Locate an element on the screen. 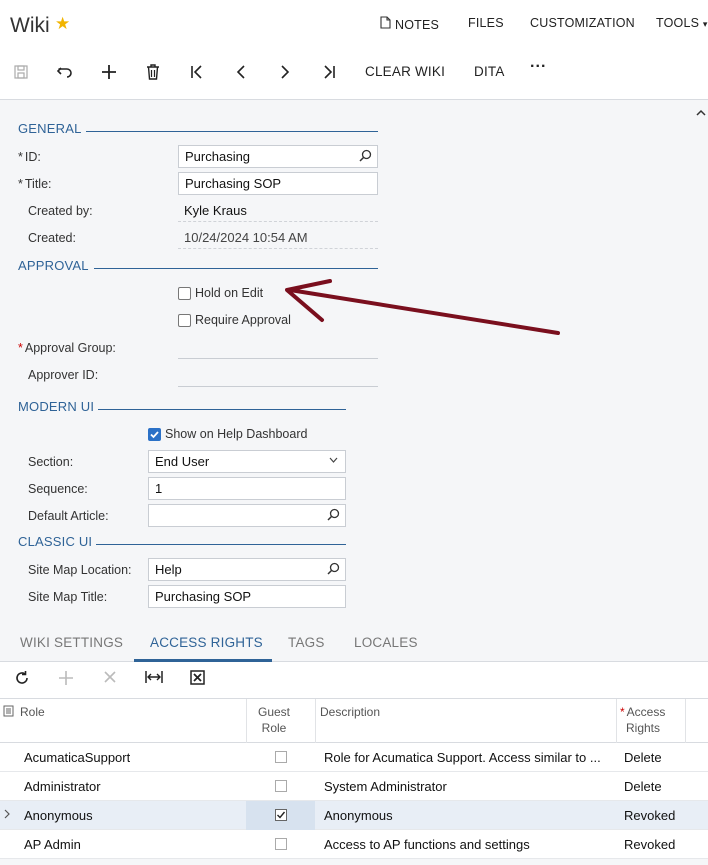 This screenshot has width=708, height=865. export-excel-button is located at coordinates (197, 679).